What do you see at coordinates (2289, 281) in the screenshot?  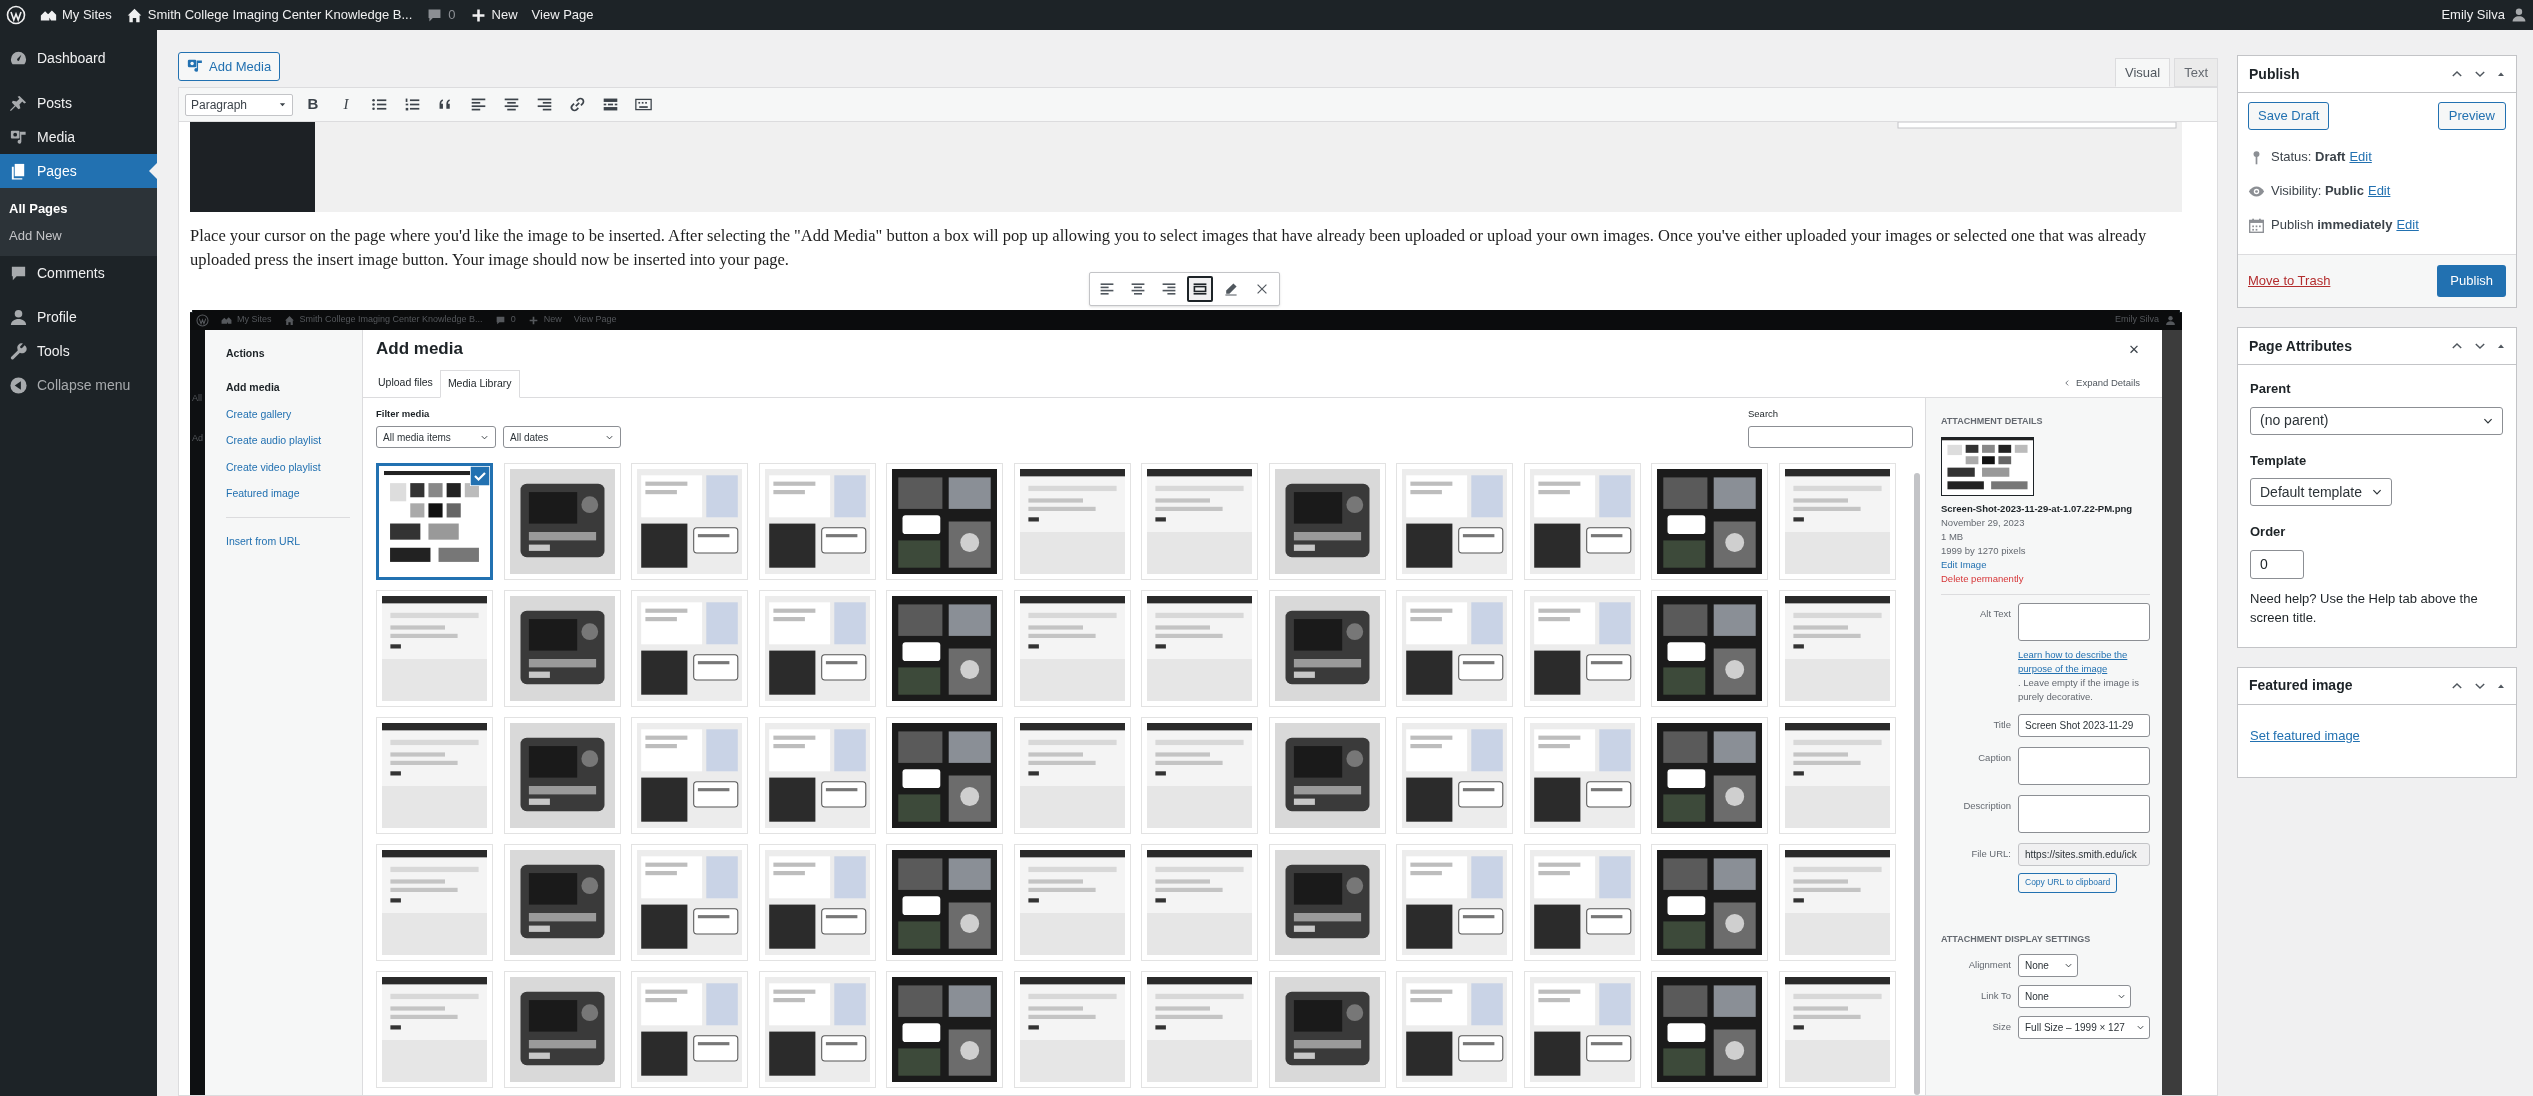 I see `move-to-trash-link: Move to Trash` at bounding box center [2289, 281].